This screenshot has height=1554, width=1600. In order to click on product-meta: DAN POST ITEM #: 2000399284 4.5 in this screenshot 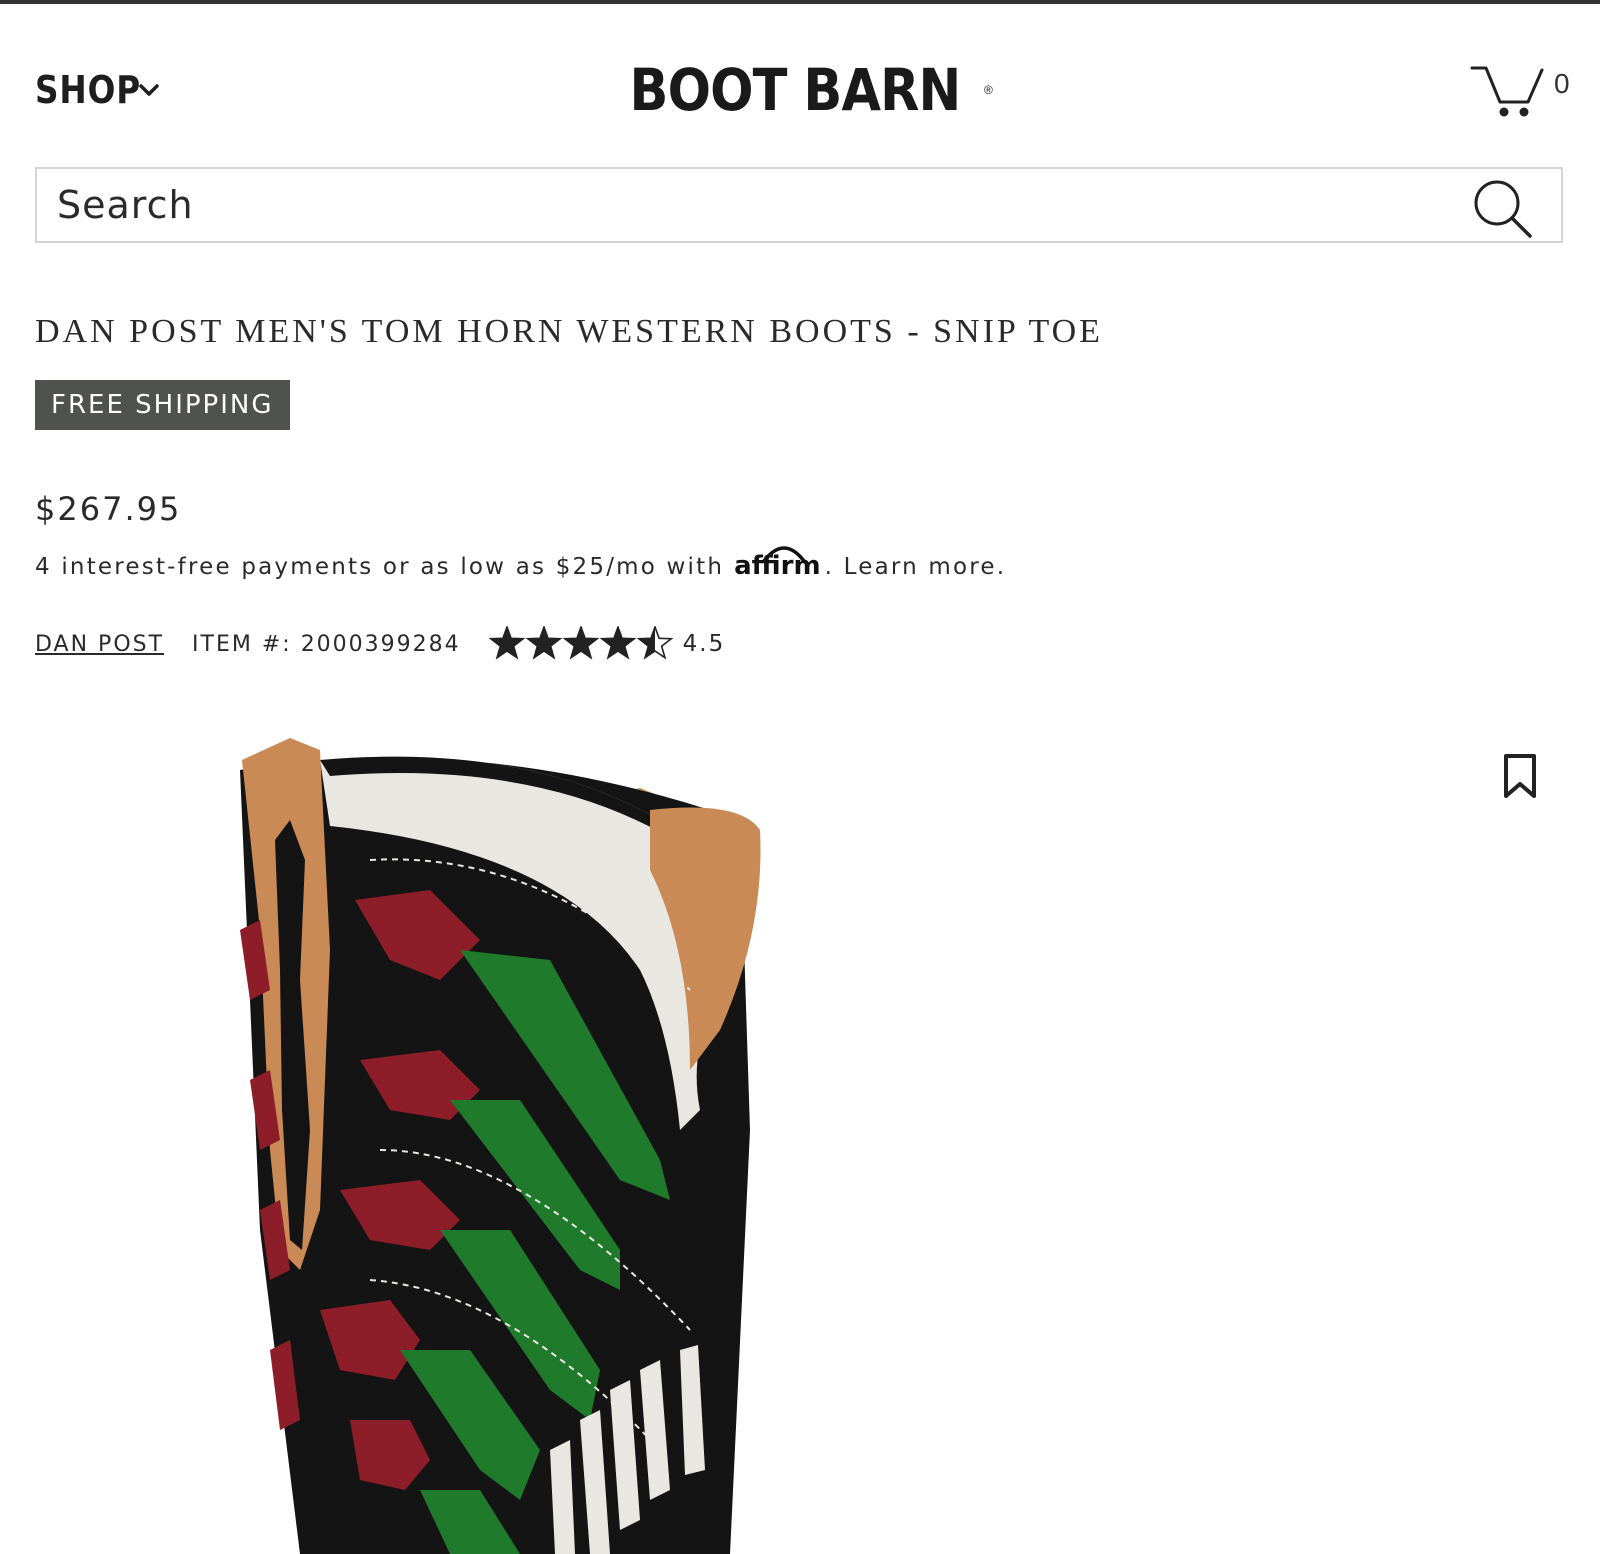, I will do `click(380, 644)`.